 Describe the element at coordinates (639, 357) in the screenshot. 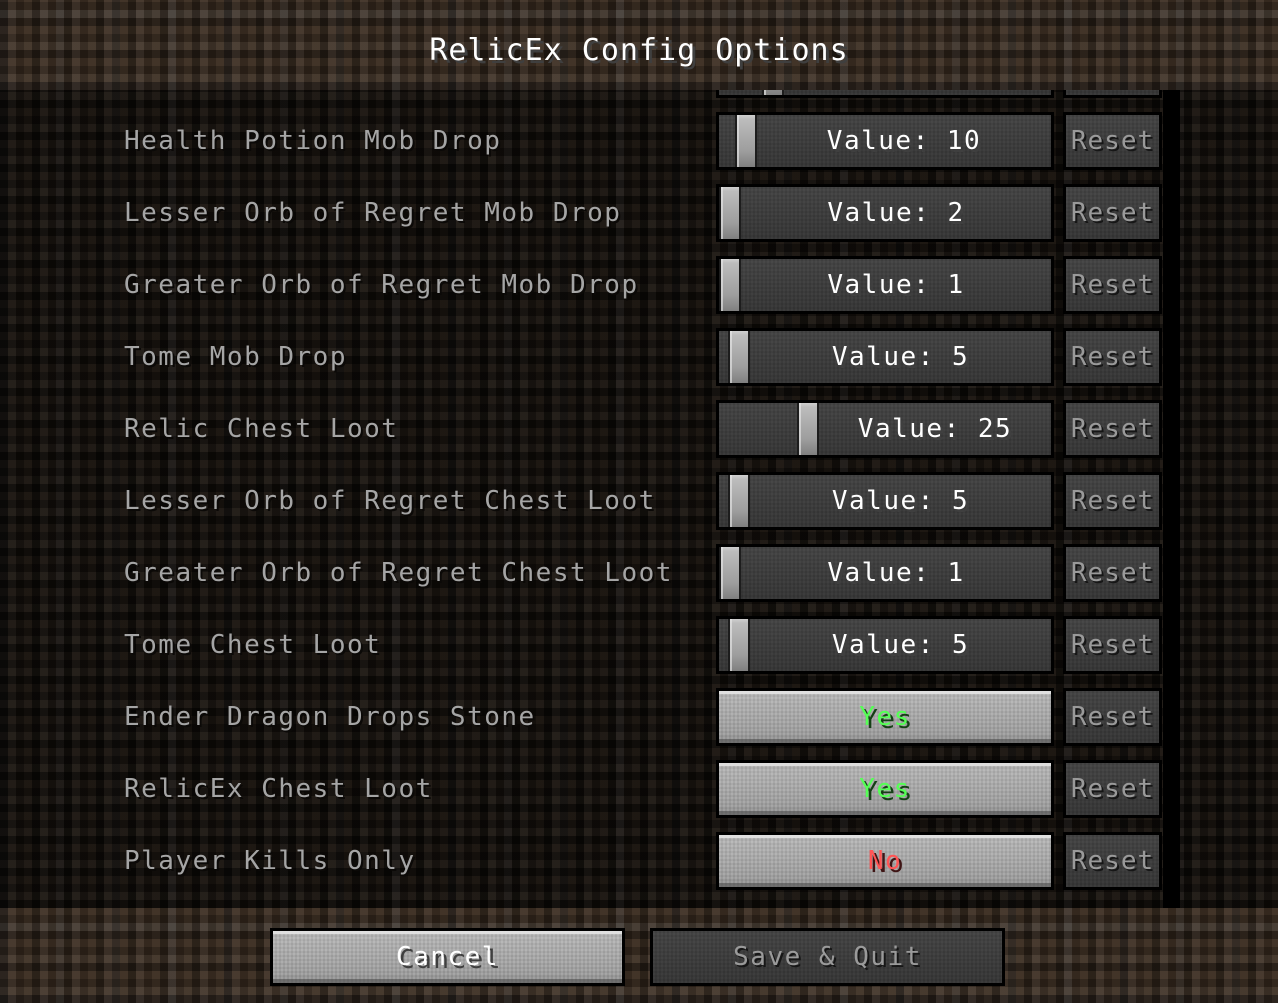

I see `option-row: Tome Mob Drop Value: 5 Reset` at that location.